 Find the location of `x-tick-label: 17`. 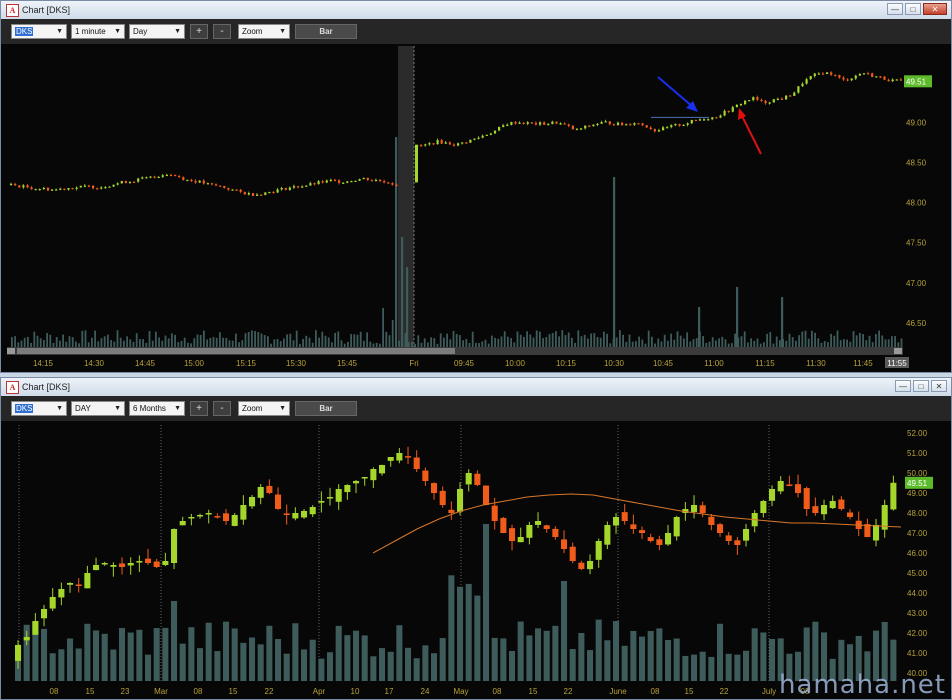

x-tick-label: 17 is located at coordinates (389, 691).